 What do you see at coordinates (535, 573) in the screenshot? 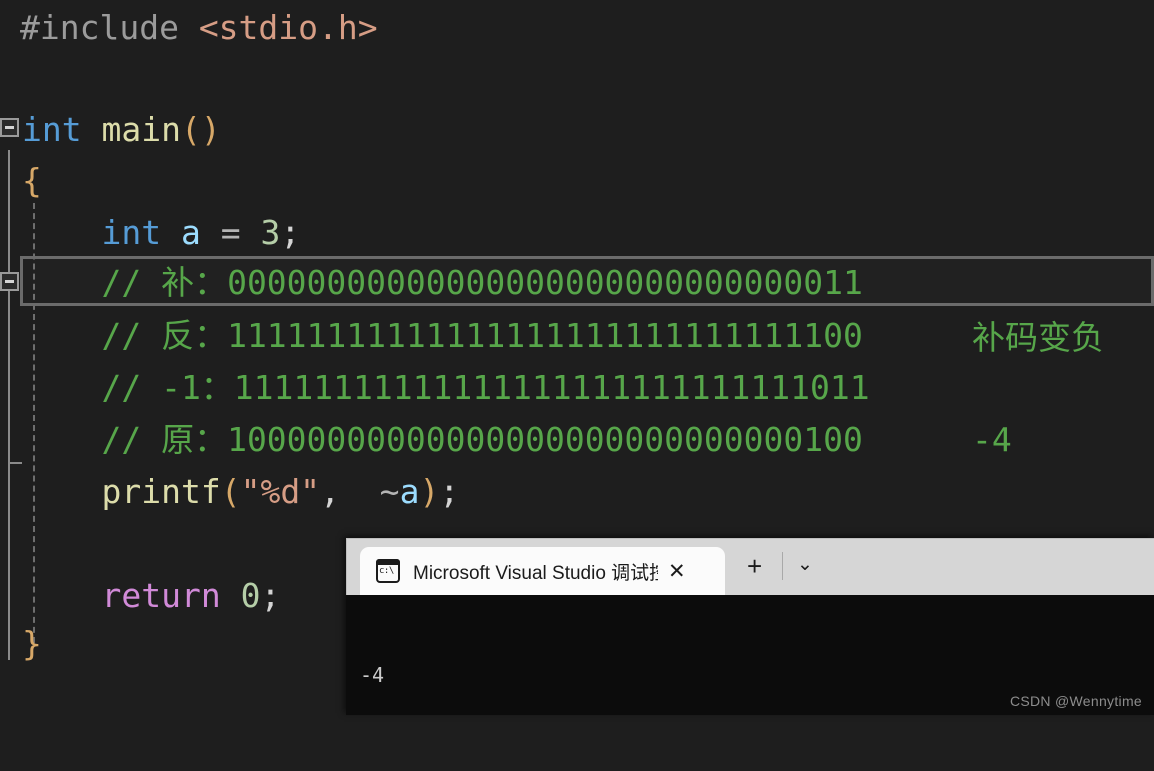
I see `console-tab-title: Microsoft Visual Studio 调试控` at bounding box center [535, 573].